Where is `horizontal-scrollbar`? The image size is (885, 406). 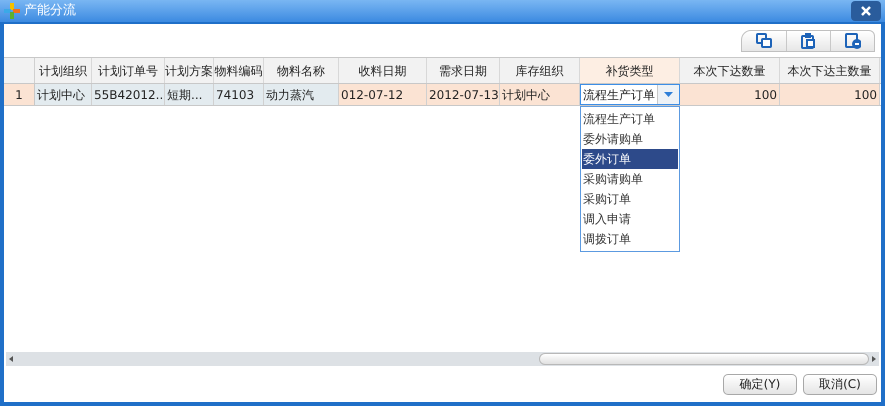
horizontal-scrollbar is located at coordinates (442, 359).